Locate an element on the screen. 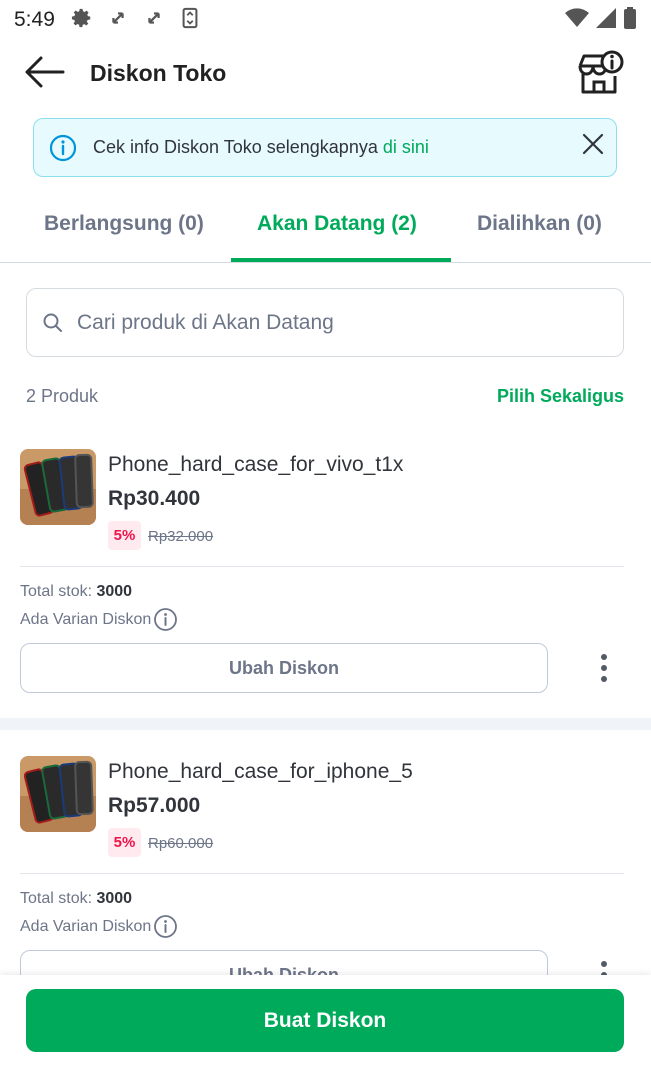  app-header: Diskon Toko is located at coordinates (325, 75).